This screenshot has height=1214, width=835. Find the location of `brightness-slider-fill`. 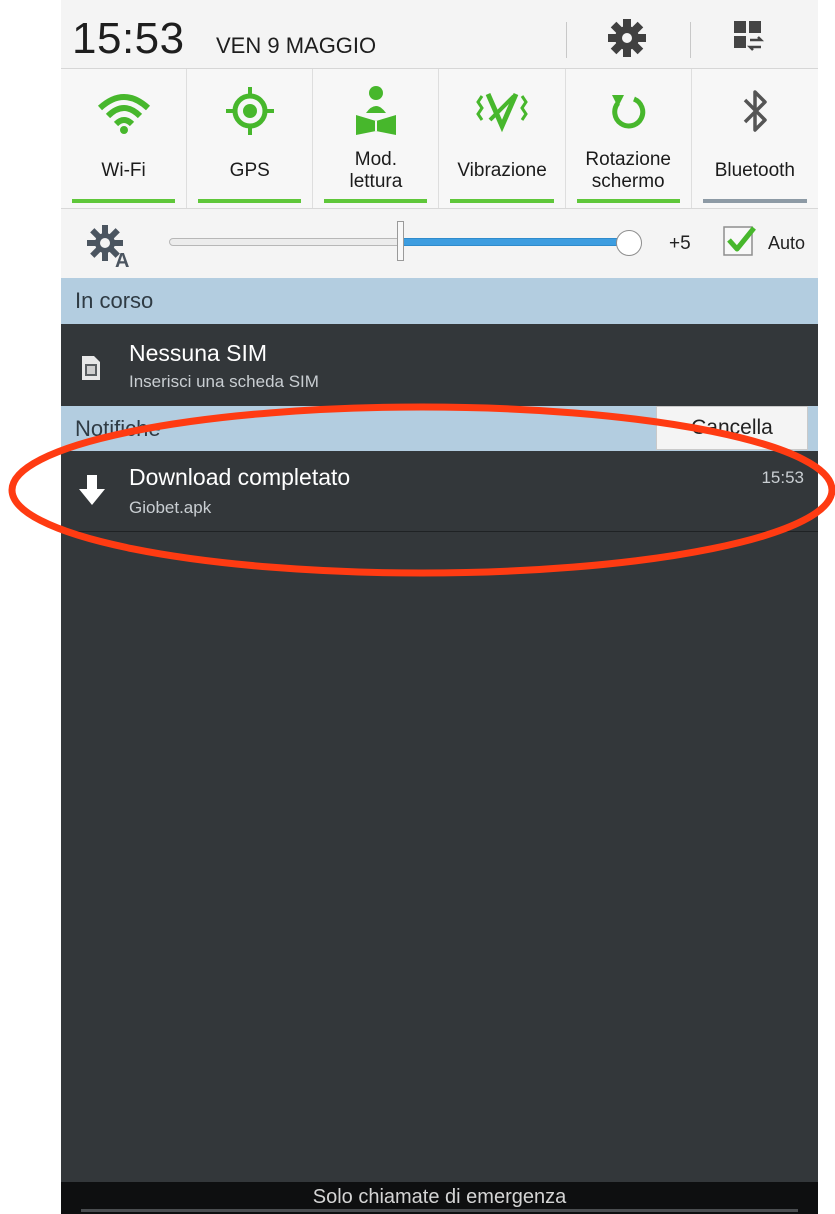

brightness-slider-fill is located at coordinates (515, 242).